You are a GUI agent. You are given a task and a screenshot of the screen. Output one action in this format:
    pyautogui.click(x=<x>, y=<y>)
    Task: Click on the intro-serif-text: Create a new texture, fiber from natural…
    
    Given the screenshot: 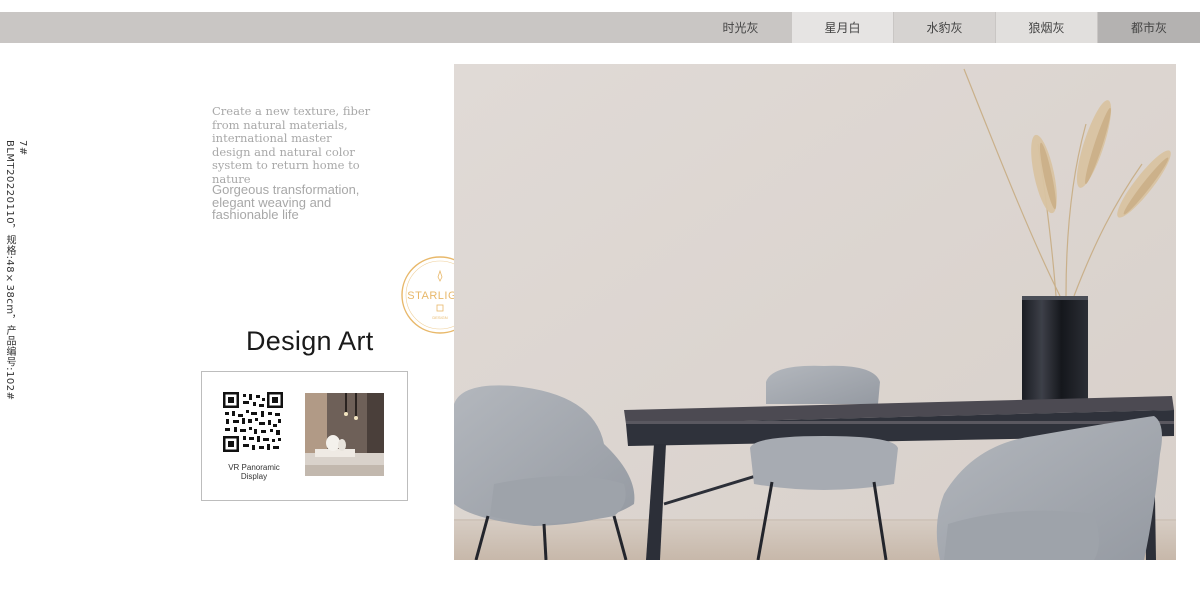 What is the action you would take?
    pyautogui.click(x=291, y=145)
    